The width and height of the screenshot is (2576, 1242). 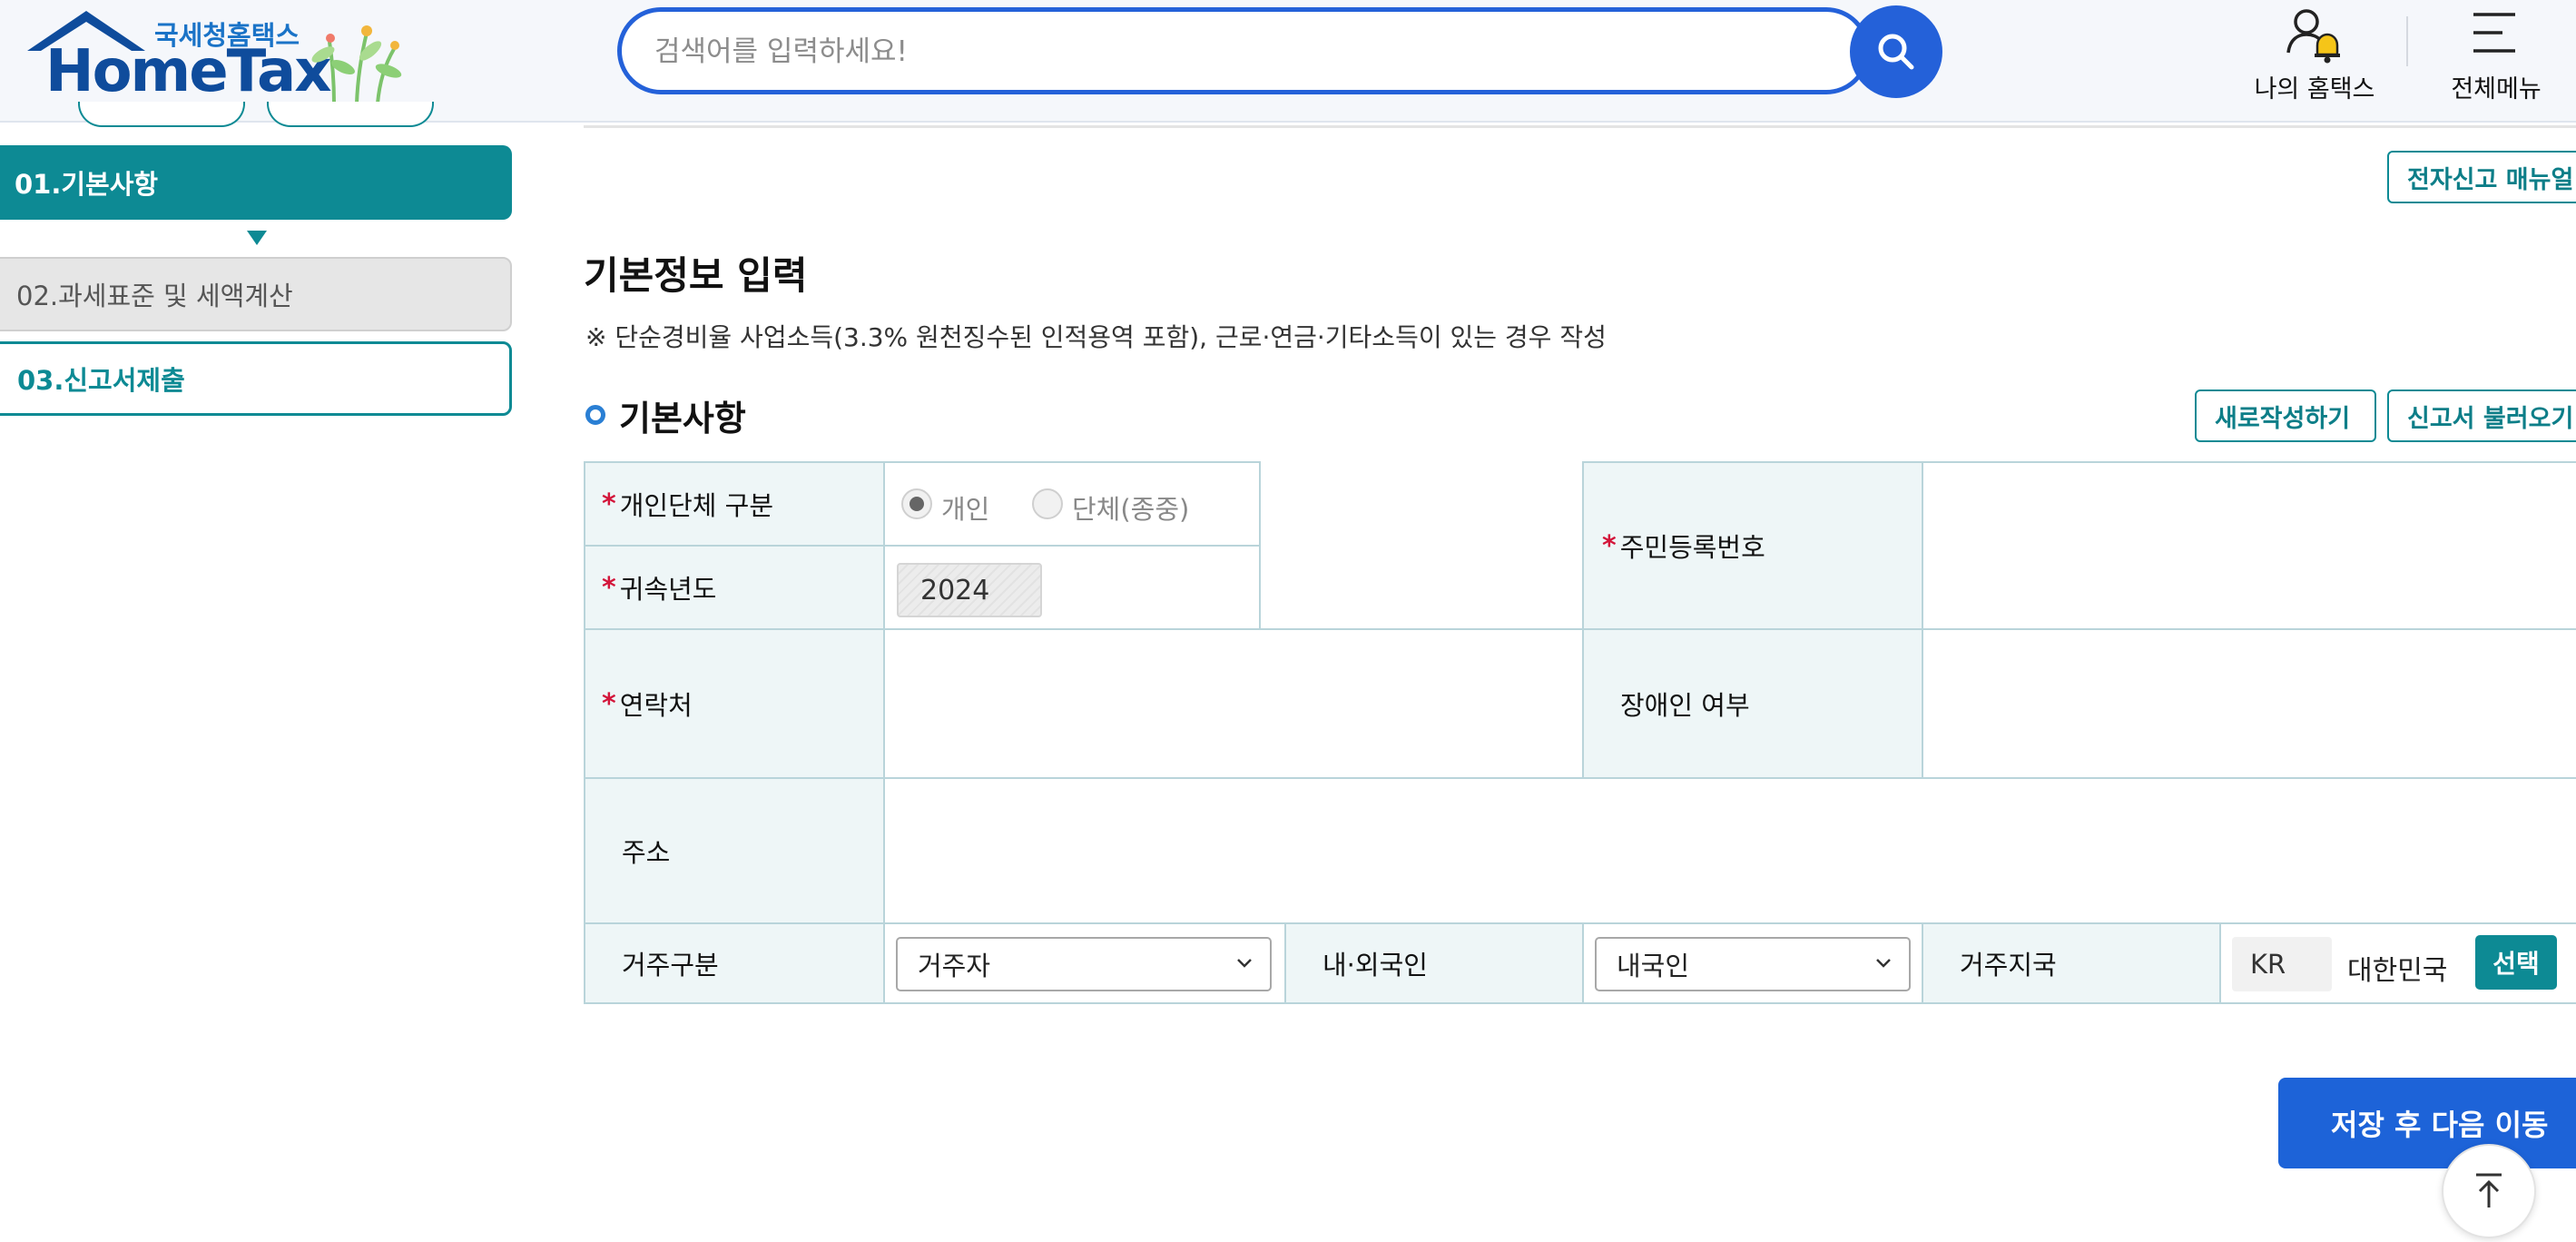 What do you see at coordinates (1233, 703) in the screenshot?
I see `contact-value-cell` at bounding box center [1233, 703].